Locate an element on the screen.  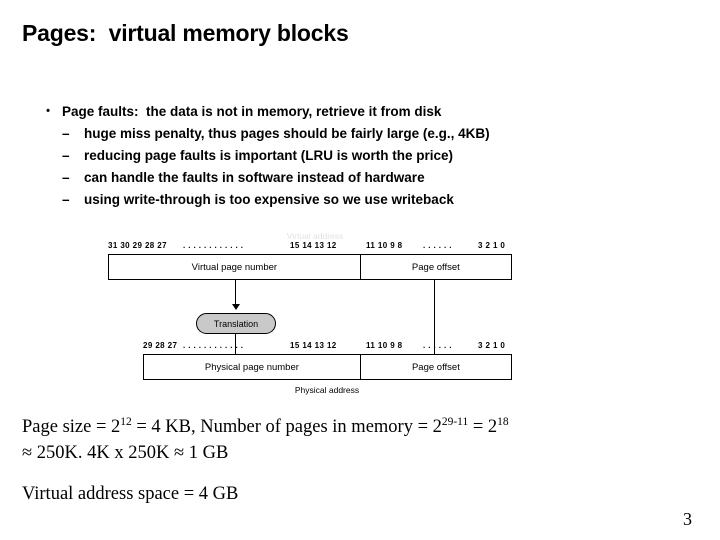
vpn-to-translation-arrow-head is located at coordinates (236, 307).